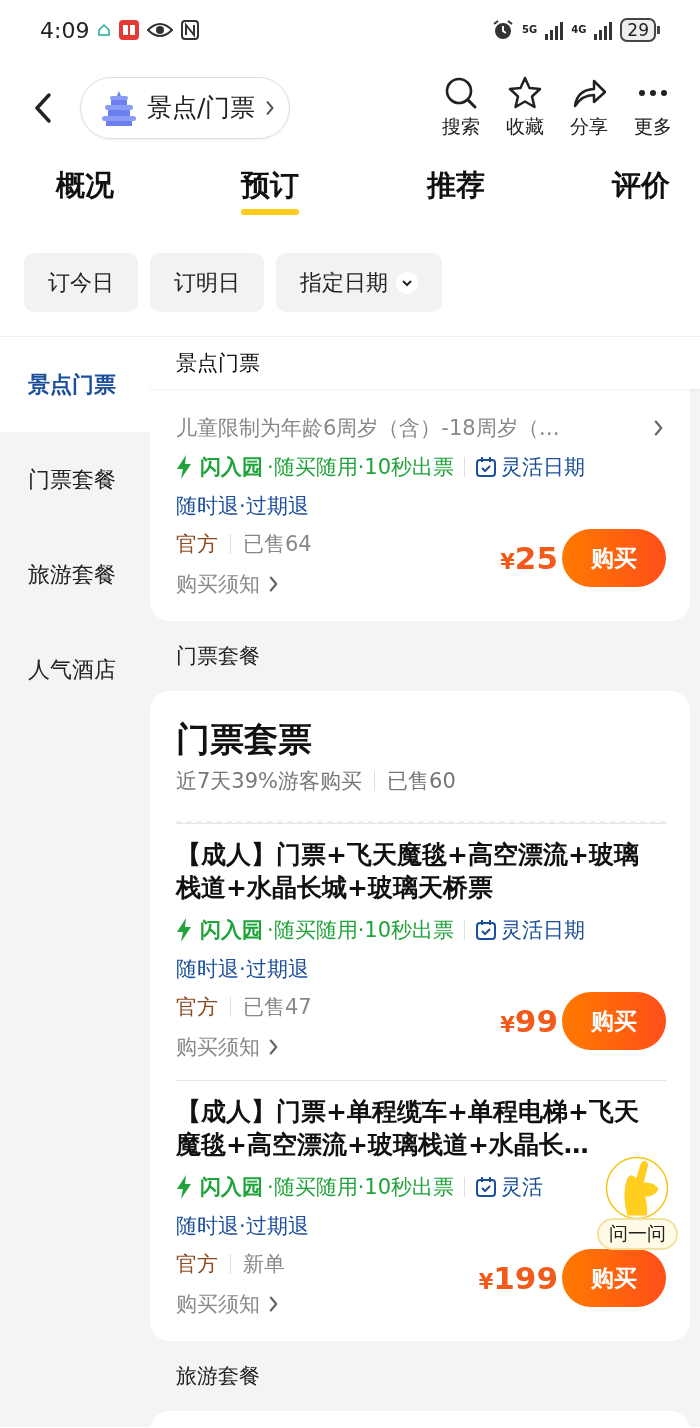 The width and height of the screenshot is (700, 1428). What do you see at coordinates (529, 558) in the screenshot?
I see `price: ¥25` at bounding box center [529, 558].